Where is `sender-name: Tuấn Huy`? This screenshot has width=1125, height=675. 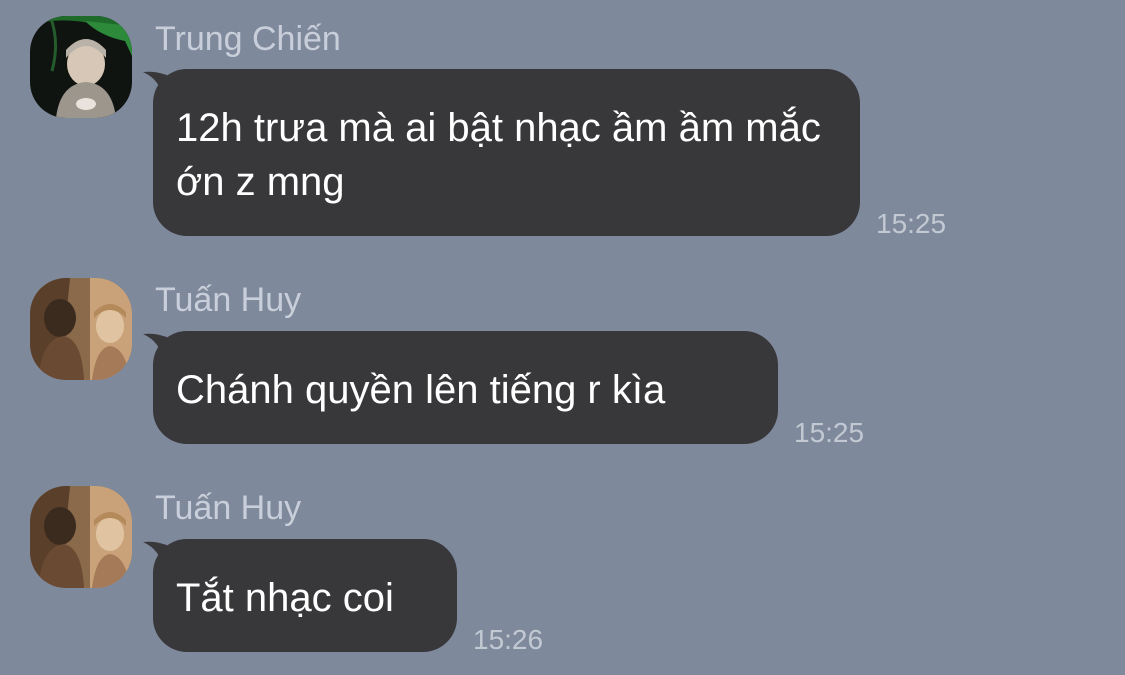
sender-name: Tuấn Huy is located at coordinates (228, 508).